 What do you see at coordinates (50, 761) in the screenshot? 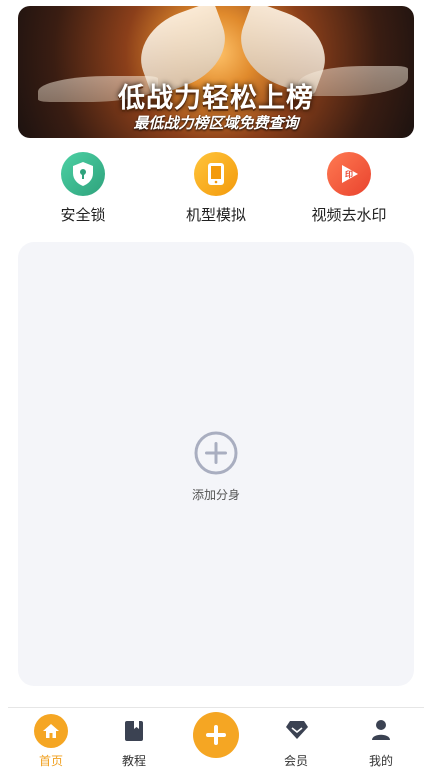
I see `tab-label: 首页` at bounding box center [50, 761].